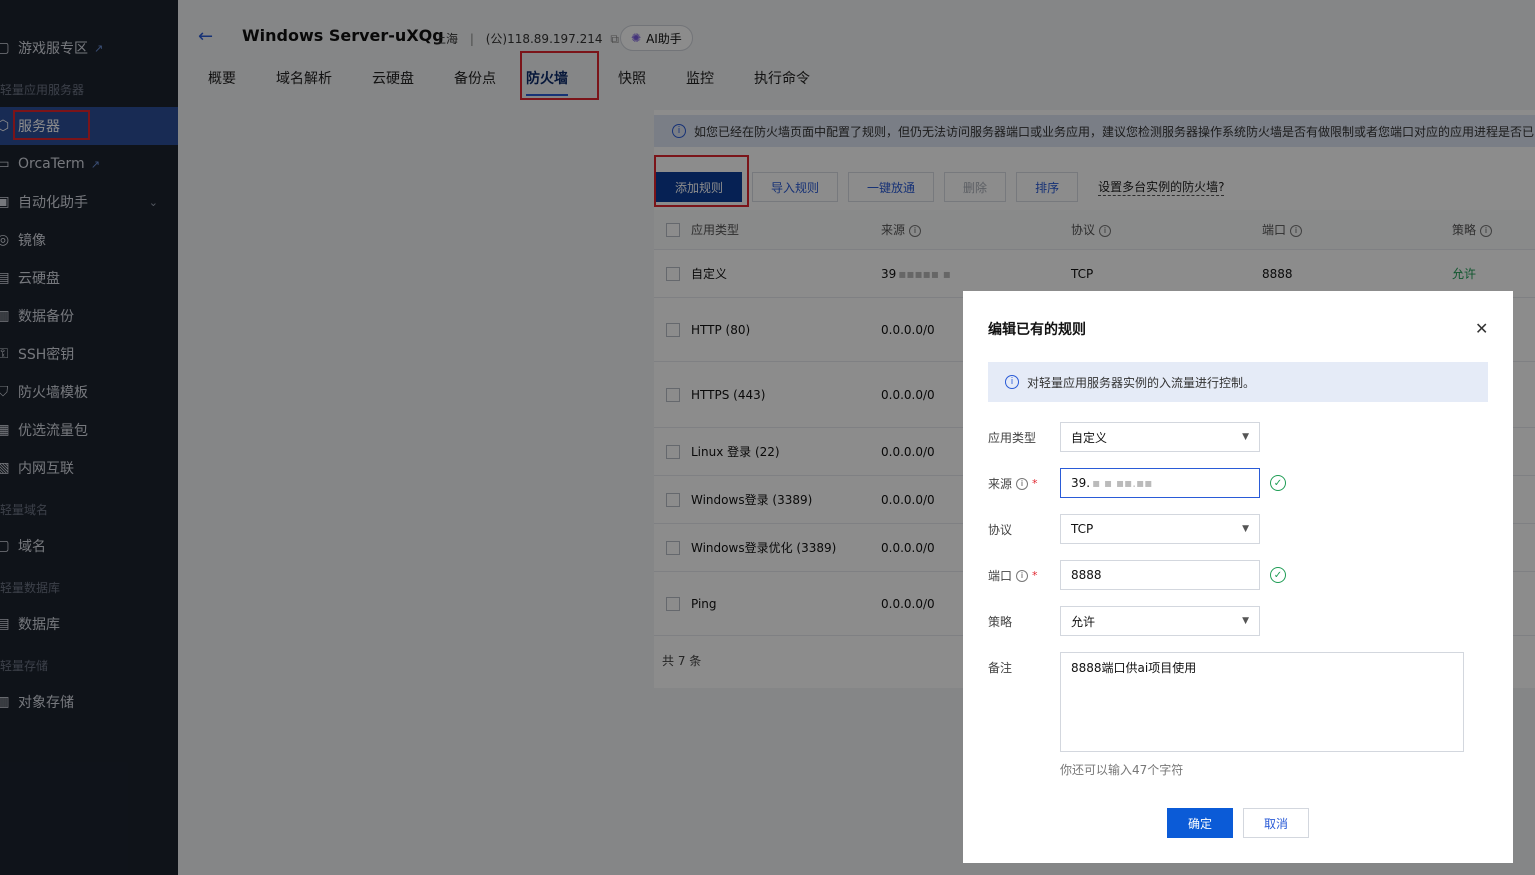 The image size is (1535, 875). What do you see at coordinates (1000, 576) in the screenshot?
I see `port-label-text: 端口` at bounding box center [1000, 576].